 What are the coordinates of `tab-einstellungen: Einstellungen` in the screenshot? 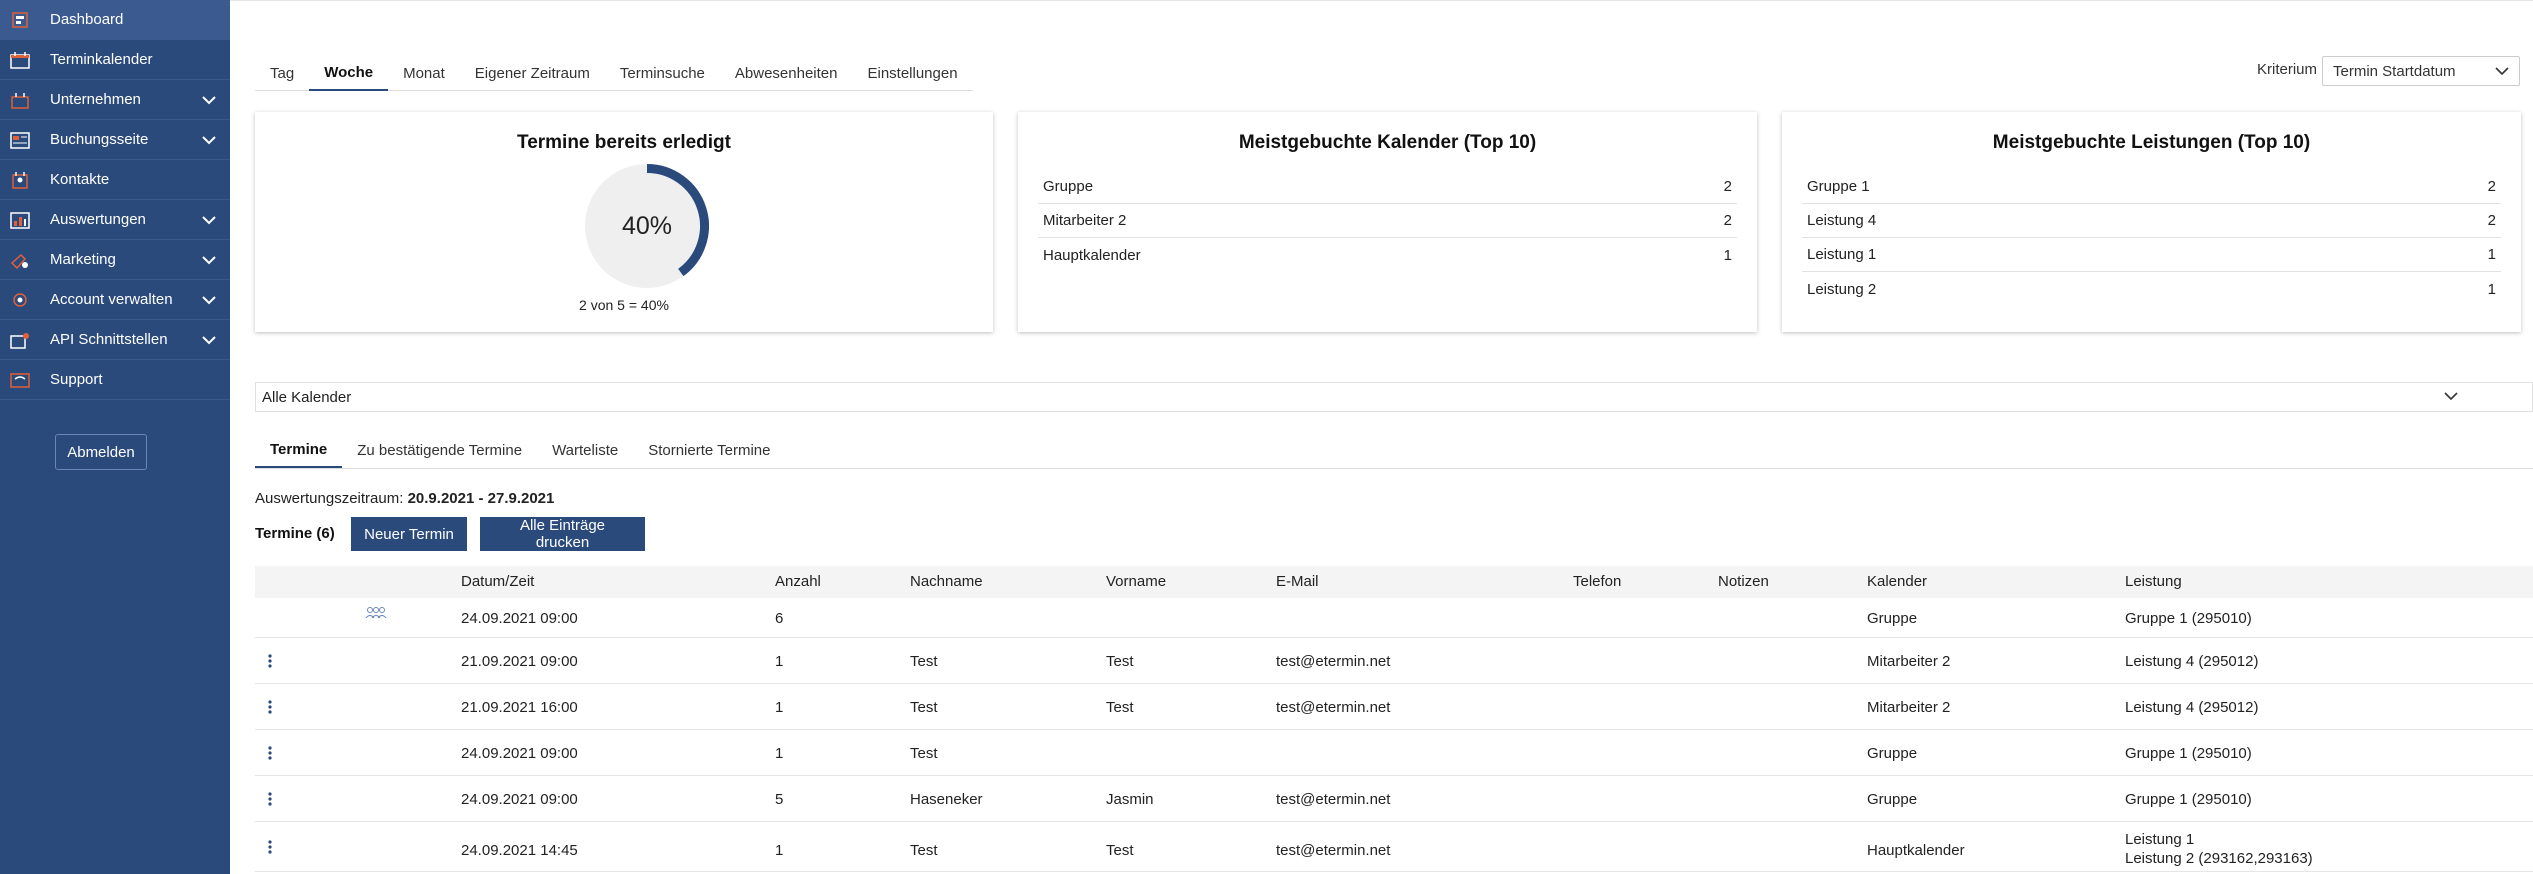 It's located at (912, 73).